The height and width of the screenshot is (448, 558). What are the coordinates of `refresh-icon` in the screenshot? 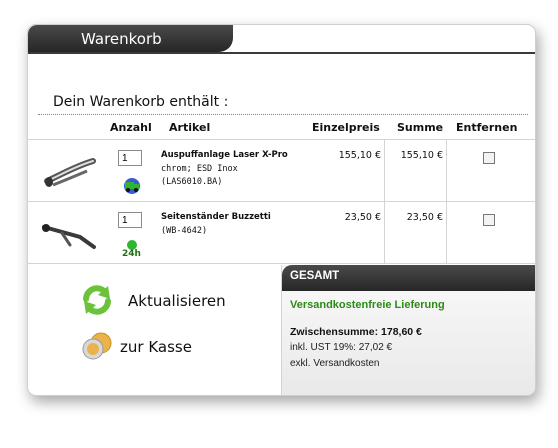 It's located at (97, 300).